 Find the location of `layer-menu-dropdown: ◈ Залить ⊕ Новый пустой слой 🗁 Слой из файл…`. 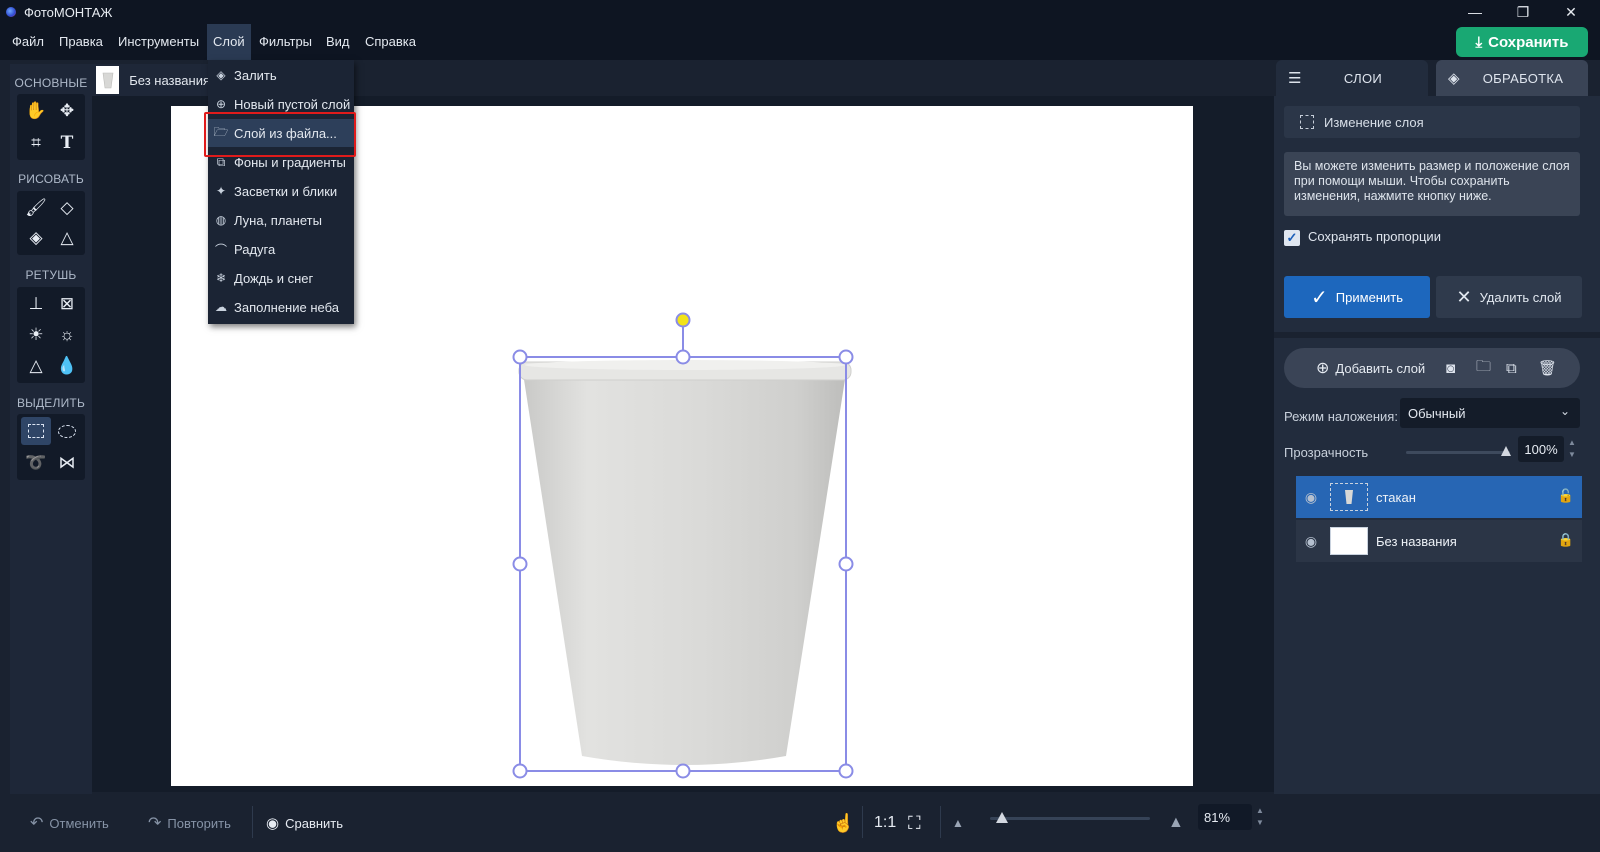

layer-menu-dropdown: ◈ Залить ⊕ Новый пустой слой 🗁 Слой из файл… is located at coordinates (281, 192).